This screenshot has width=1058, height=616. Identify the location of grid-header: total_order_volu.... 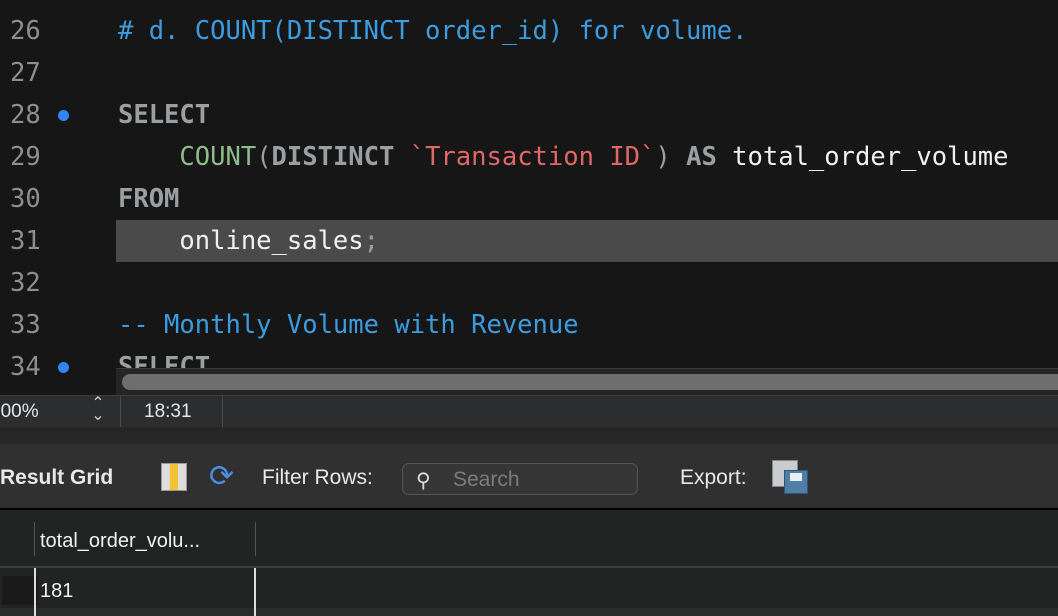
(529, 540).